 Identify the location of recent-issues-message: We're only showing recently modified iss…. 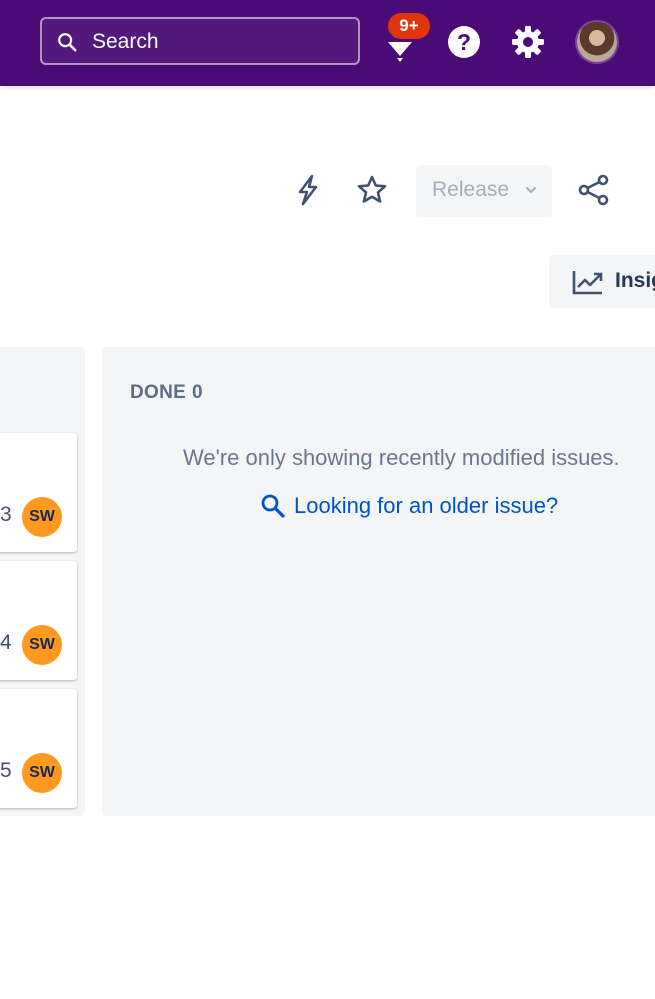
(401, 457).